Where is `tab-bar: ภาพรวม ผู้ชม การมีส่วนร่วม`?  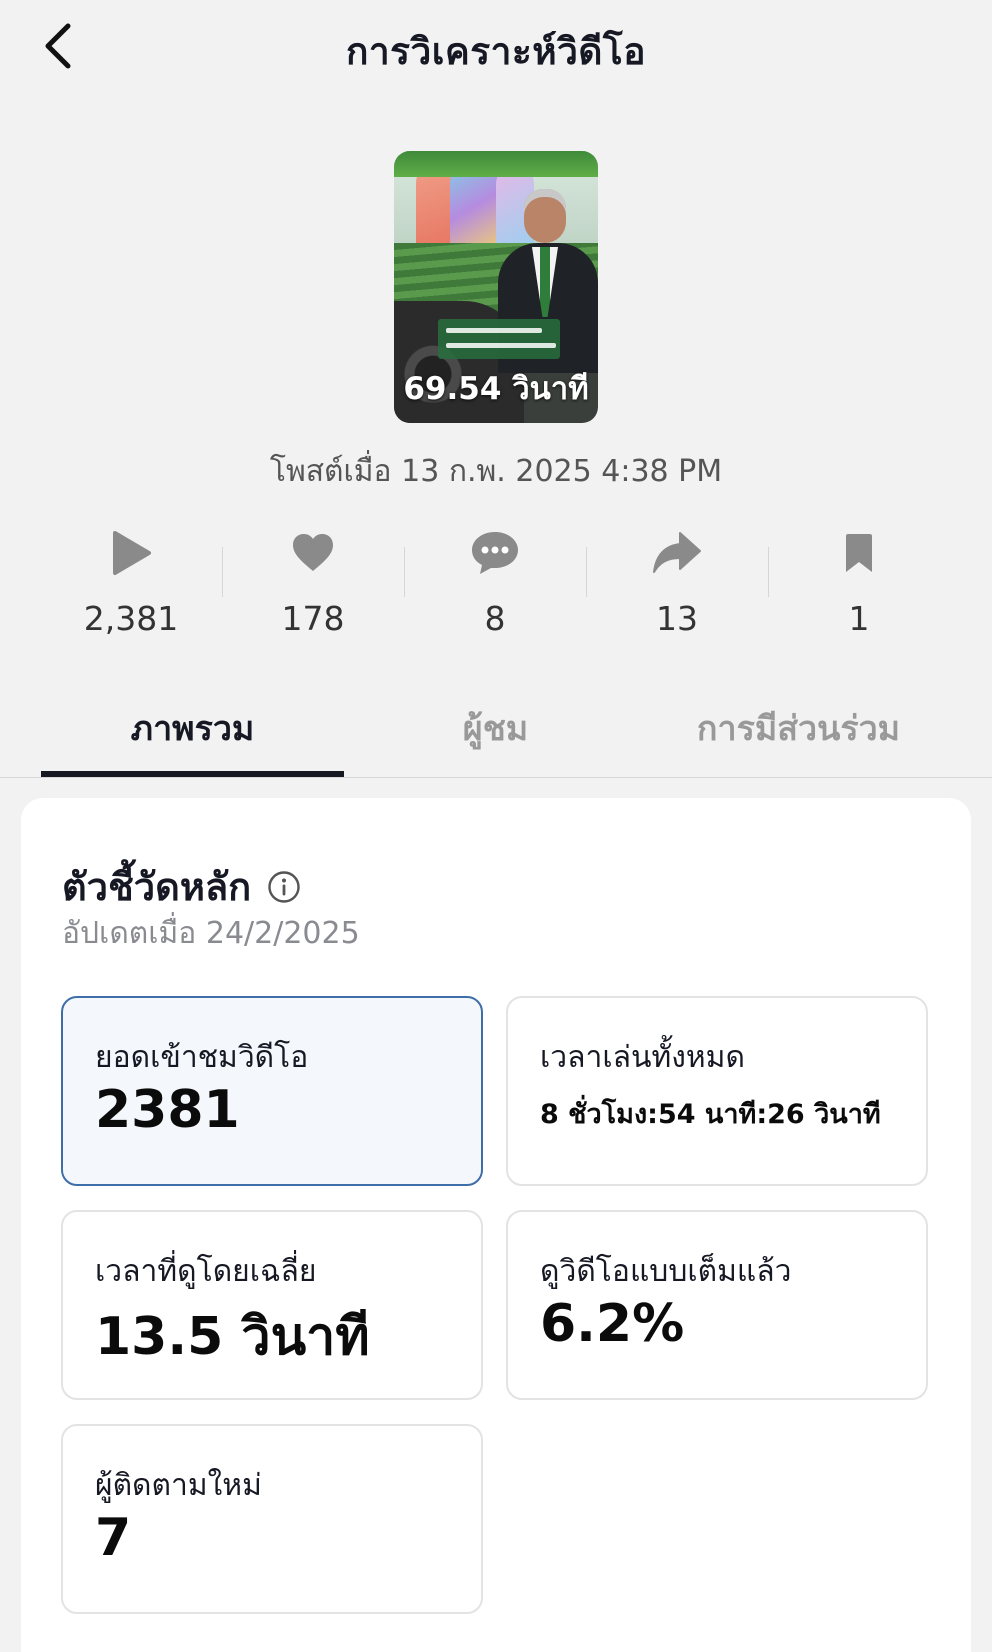
tab-bar: ภาพรวม ผู้ชม การมีส่วนร่วม is located at coordinates (496, 732).